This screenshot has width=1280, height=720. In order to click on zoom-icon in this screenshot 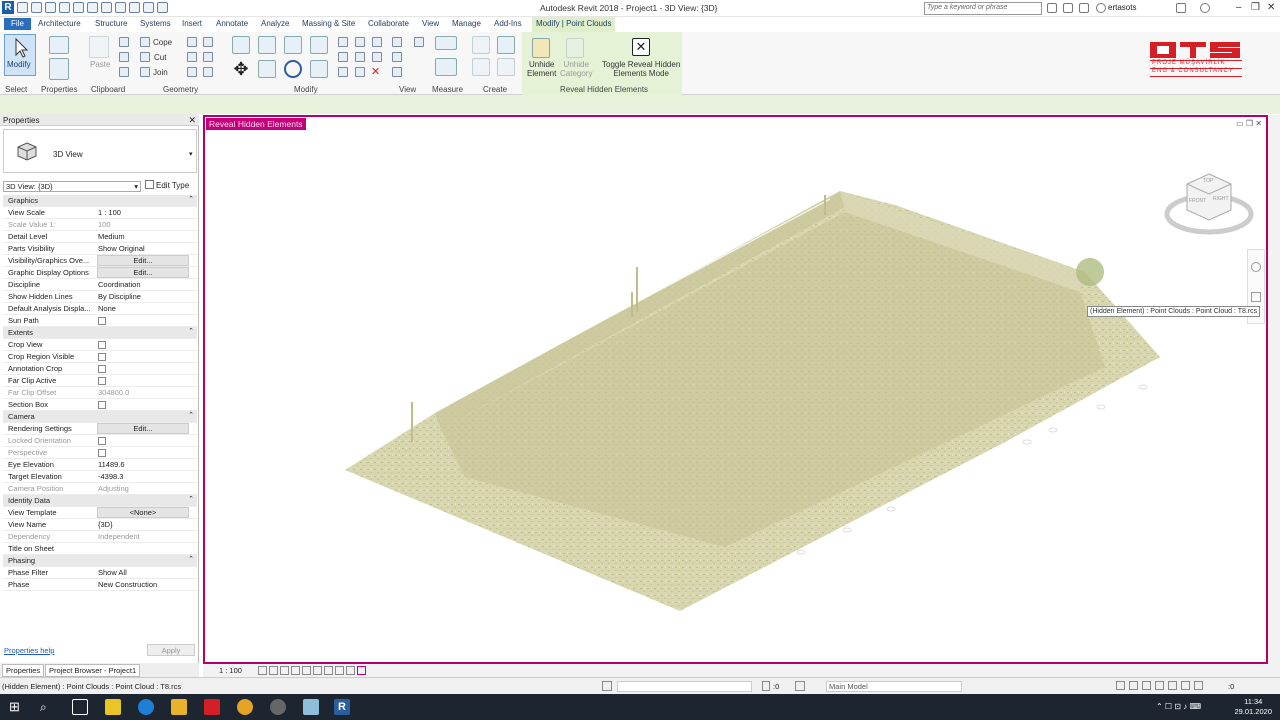, I will do `click(1256, 297)`.